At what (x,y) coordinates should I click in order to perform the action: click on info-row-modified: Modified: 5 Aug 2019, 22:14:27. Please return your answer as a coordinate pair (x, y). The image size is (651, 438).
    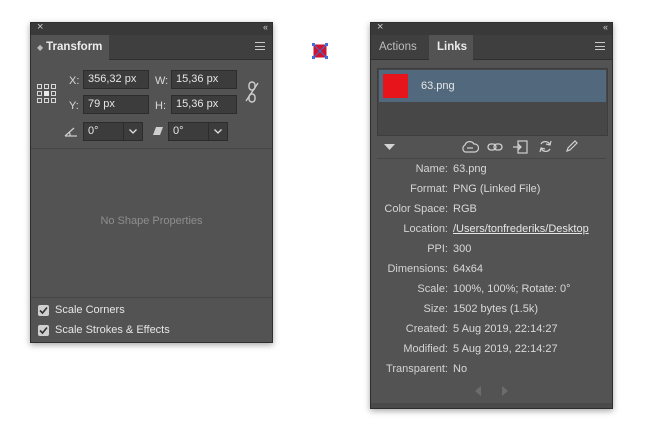
    Looking at the image, I should click on (491, 353).